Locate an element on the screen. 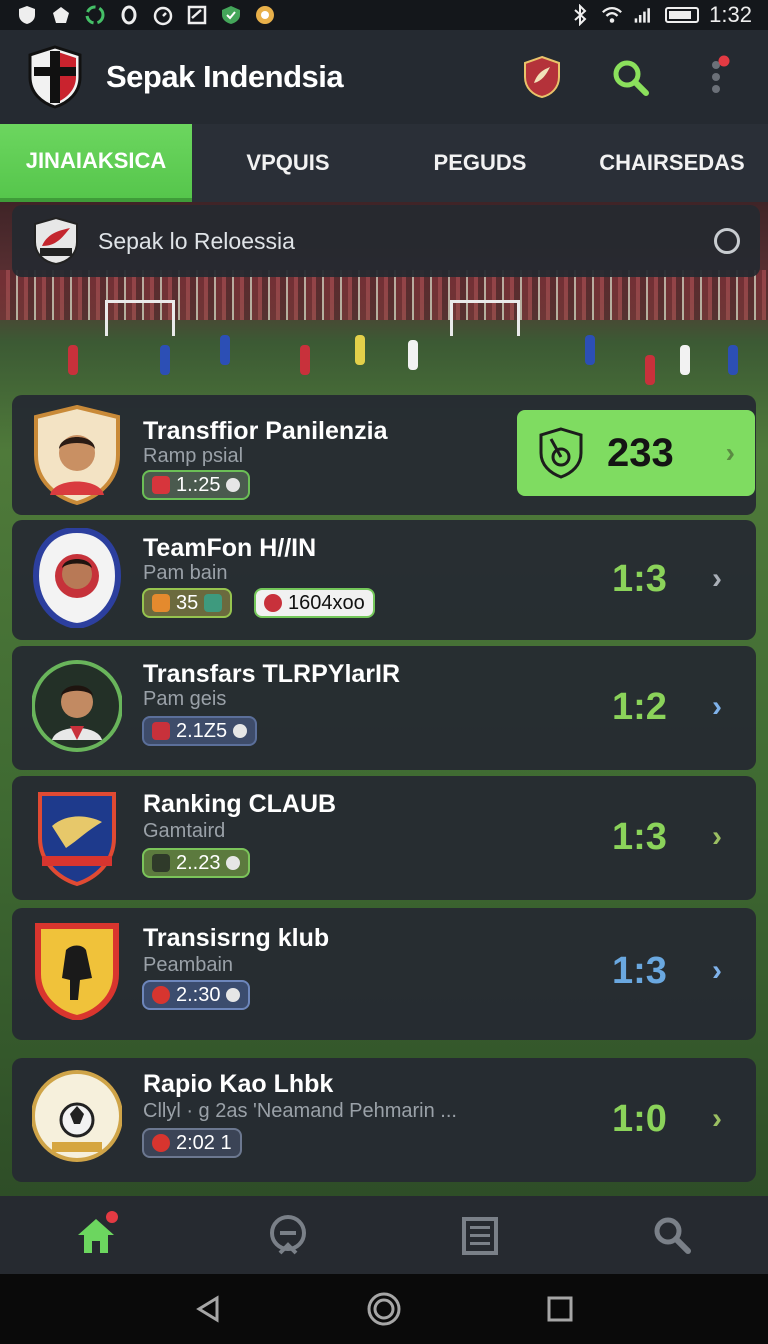 The image size is (768, 1344). item-title: Rapio Kao Lhbk is located at coordinates (238, 1084).